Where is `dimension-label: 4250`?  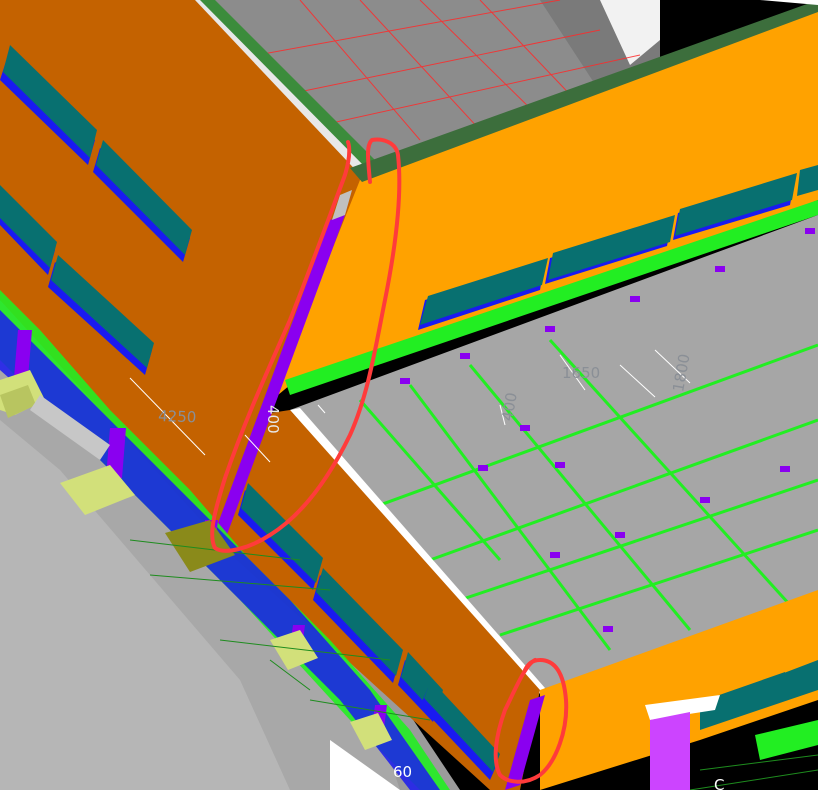
dimension-label: 4250 is located at coordinates (177, 416).